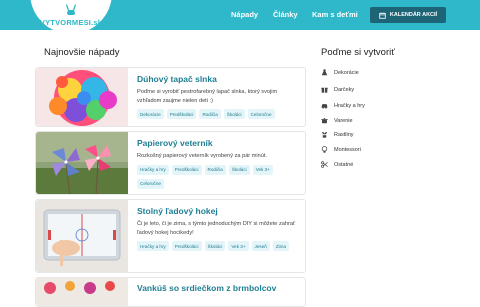 Image resolution: width=480 pixels, height=307 pixels. Describe the element at coordinates (324, 164) in the screenshot. I see `scissors-icon` at that location.